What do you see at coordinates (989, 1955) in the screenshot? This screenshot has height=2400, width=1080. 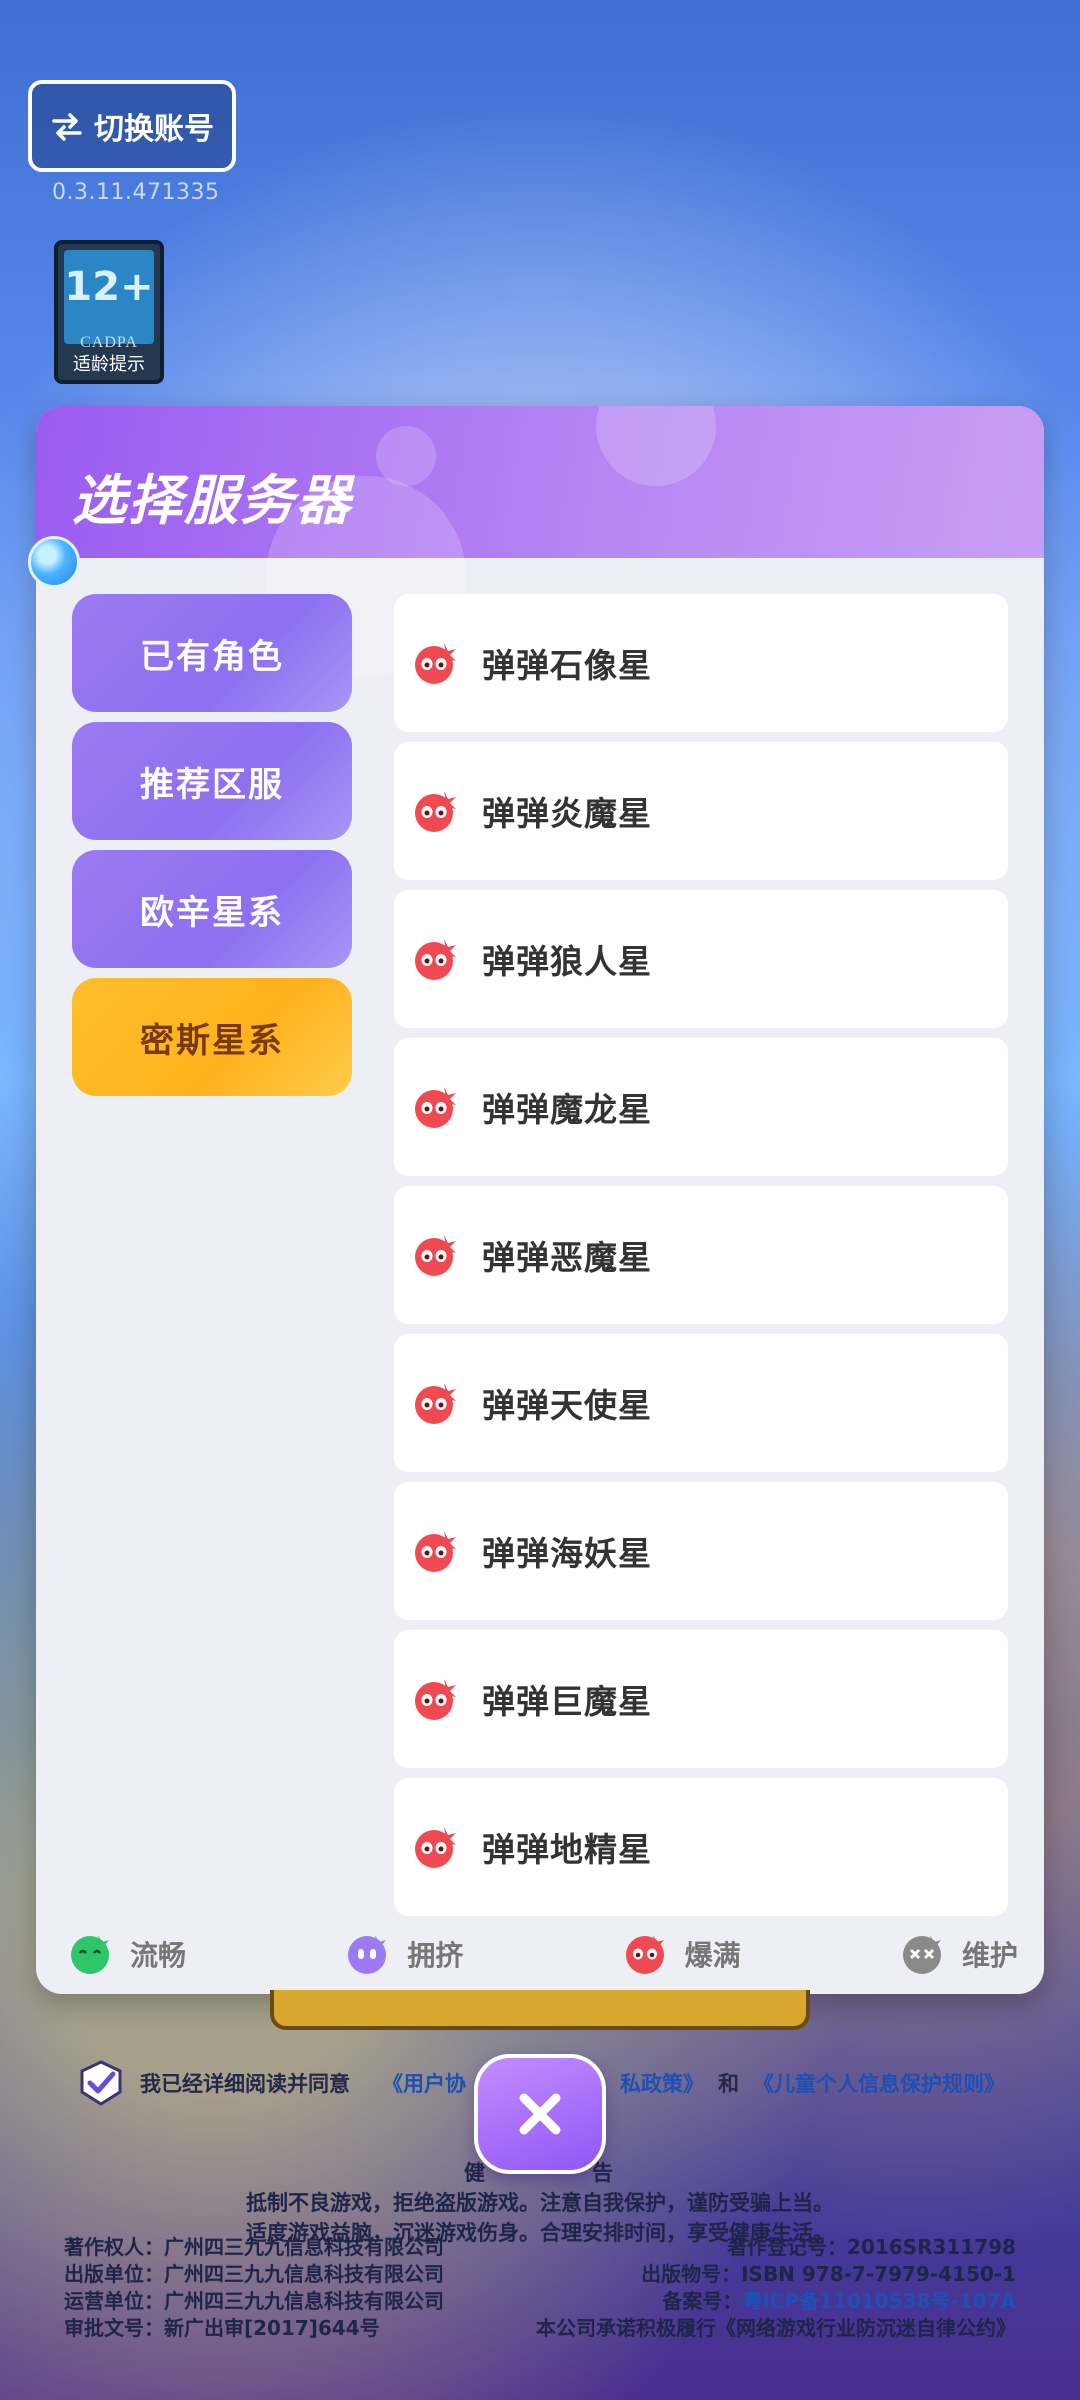 I see `legend-label: 维护` at bounding box center [989, 1955].